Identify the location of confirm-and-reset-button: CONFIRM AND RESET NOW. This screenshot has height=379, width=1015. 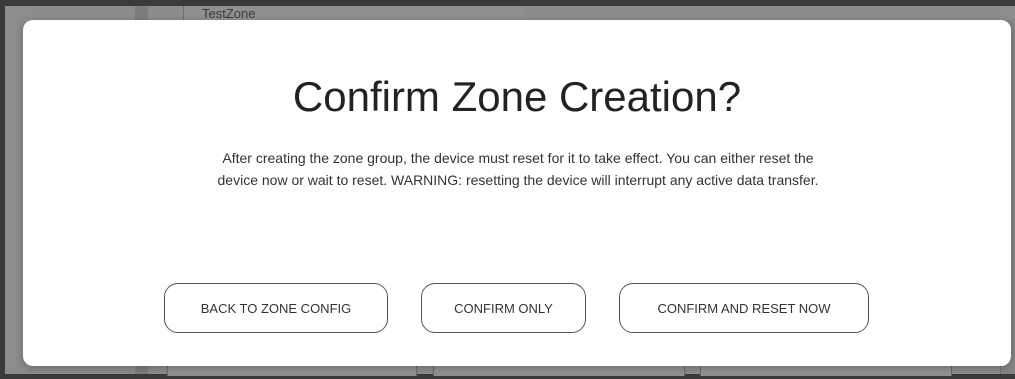
(744, 308).